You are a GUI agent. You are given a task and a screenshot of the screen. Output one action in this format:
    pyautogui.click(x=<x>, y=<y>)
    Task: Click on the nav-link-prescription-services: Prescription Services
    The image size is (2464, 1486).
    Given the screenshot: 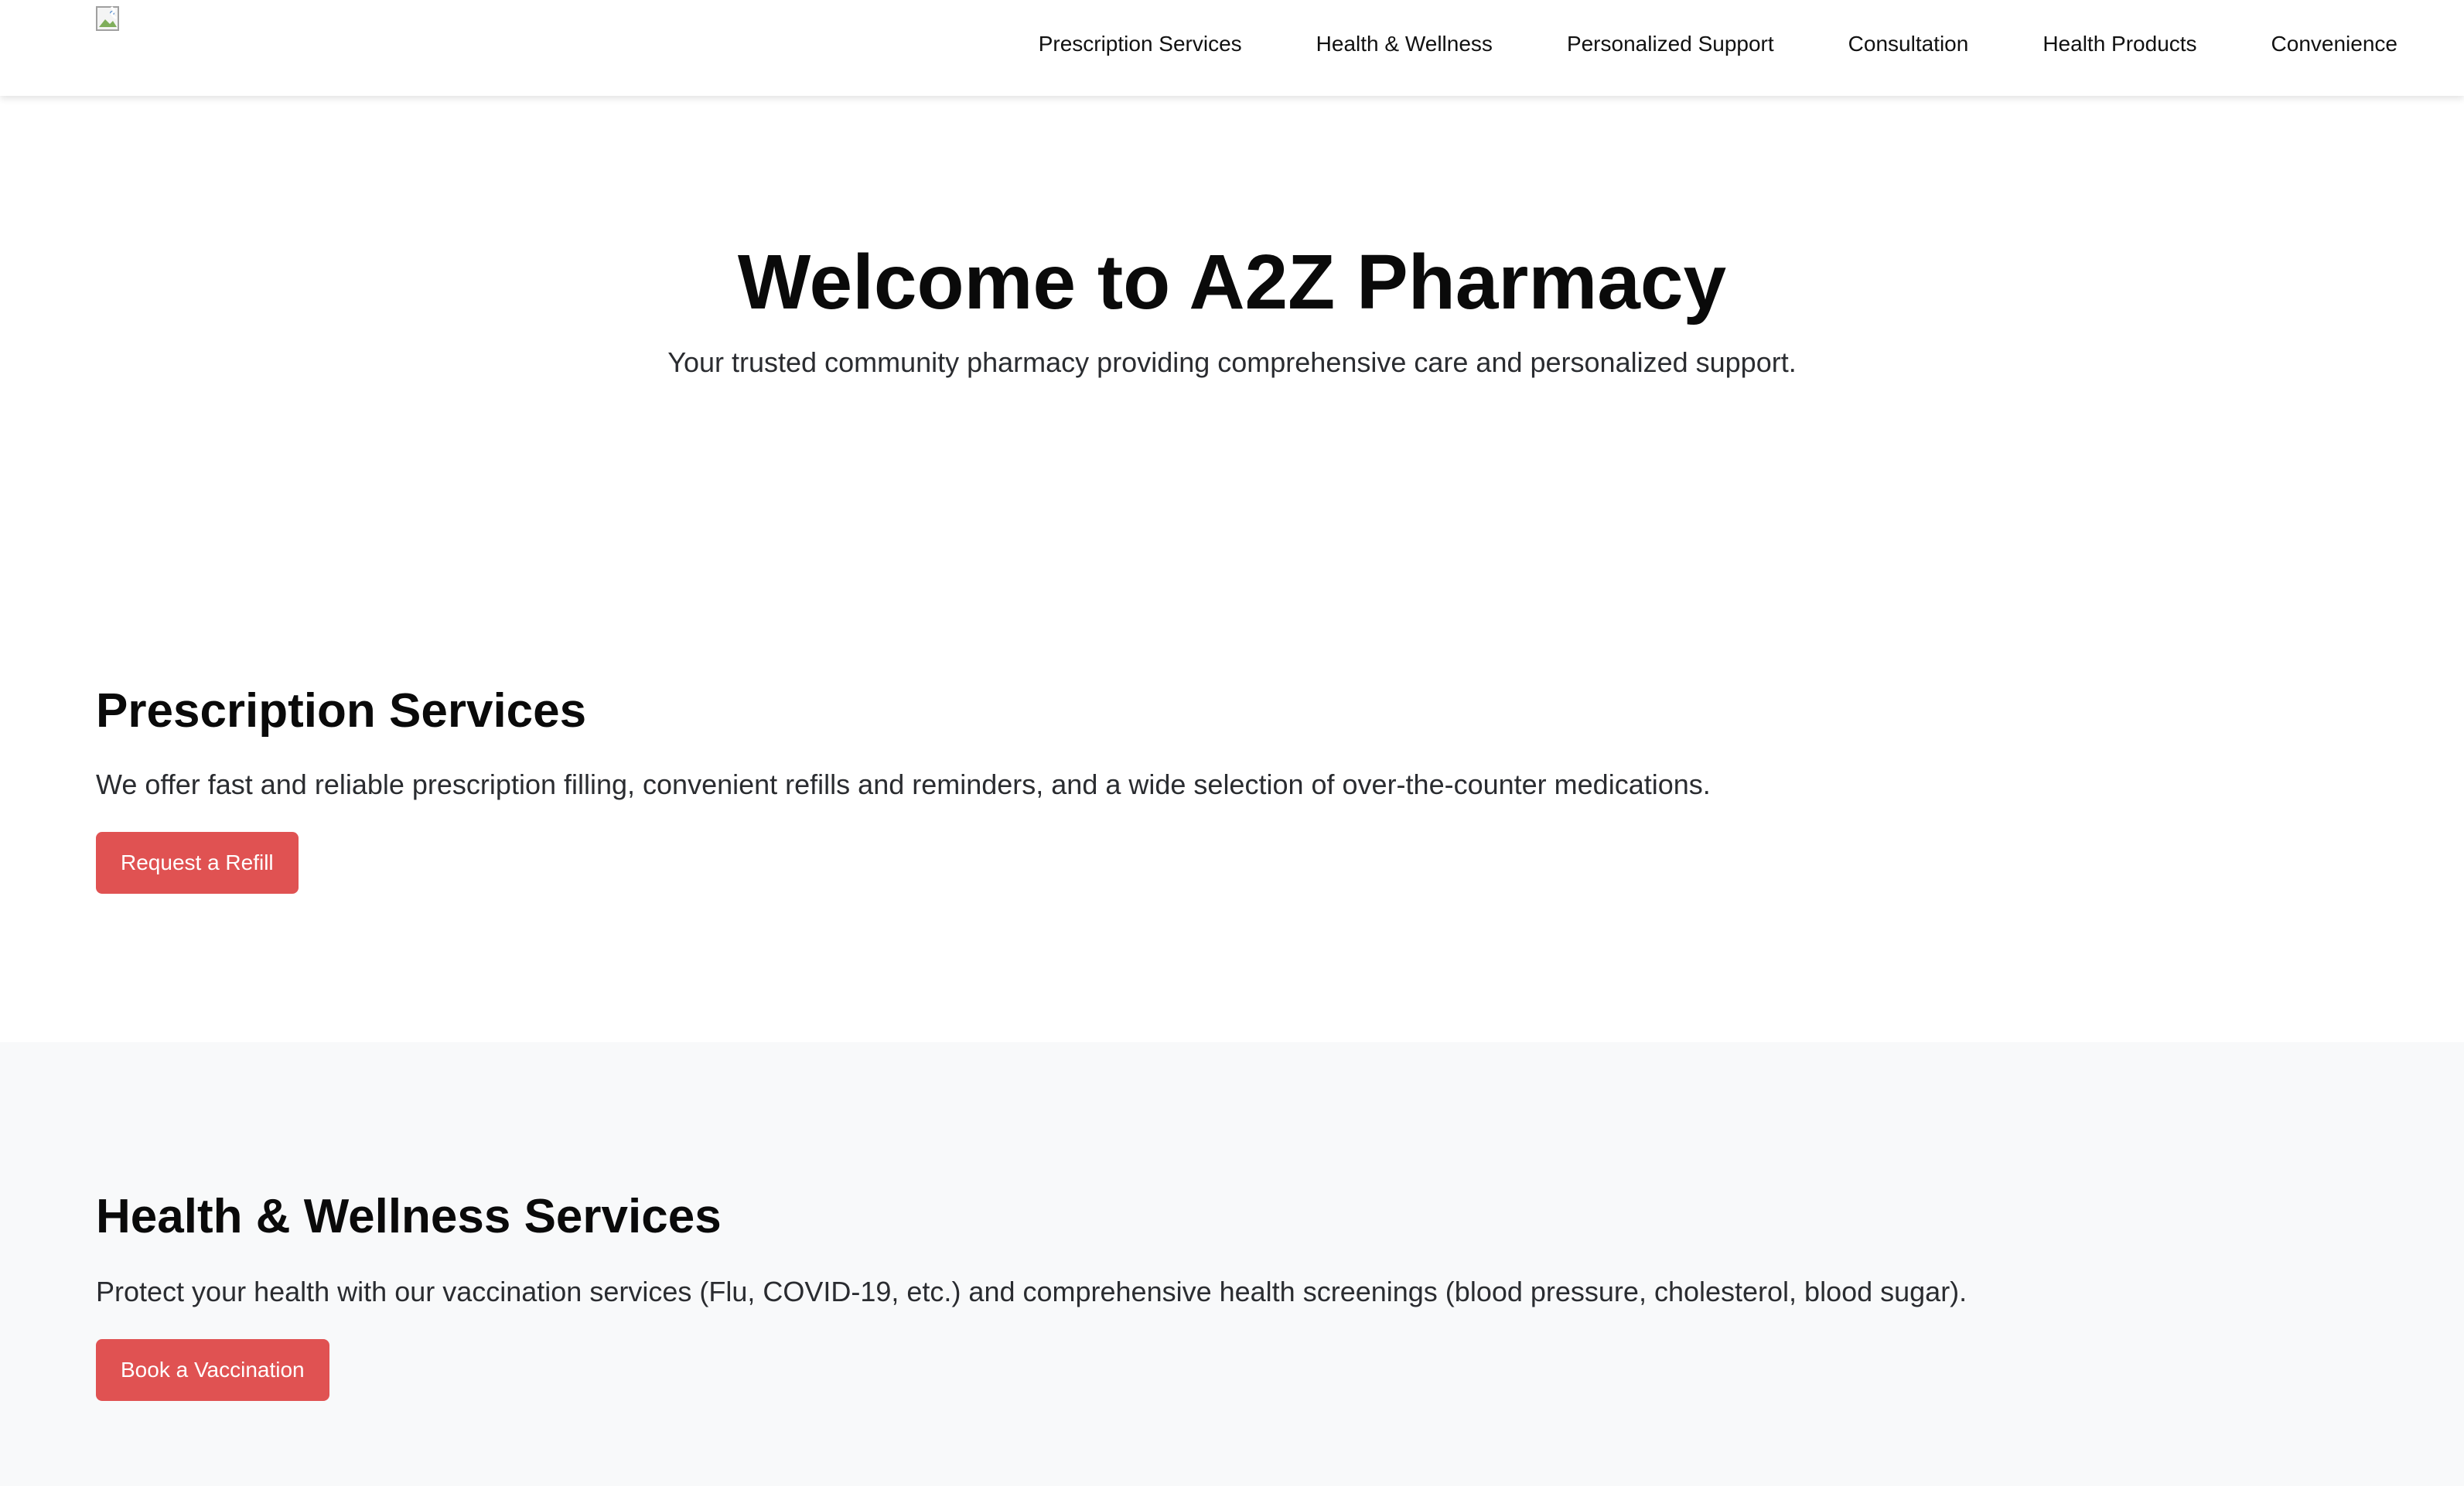 What is the action you would take?
    pyautogui.click(x=1140, y=44)
    